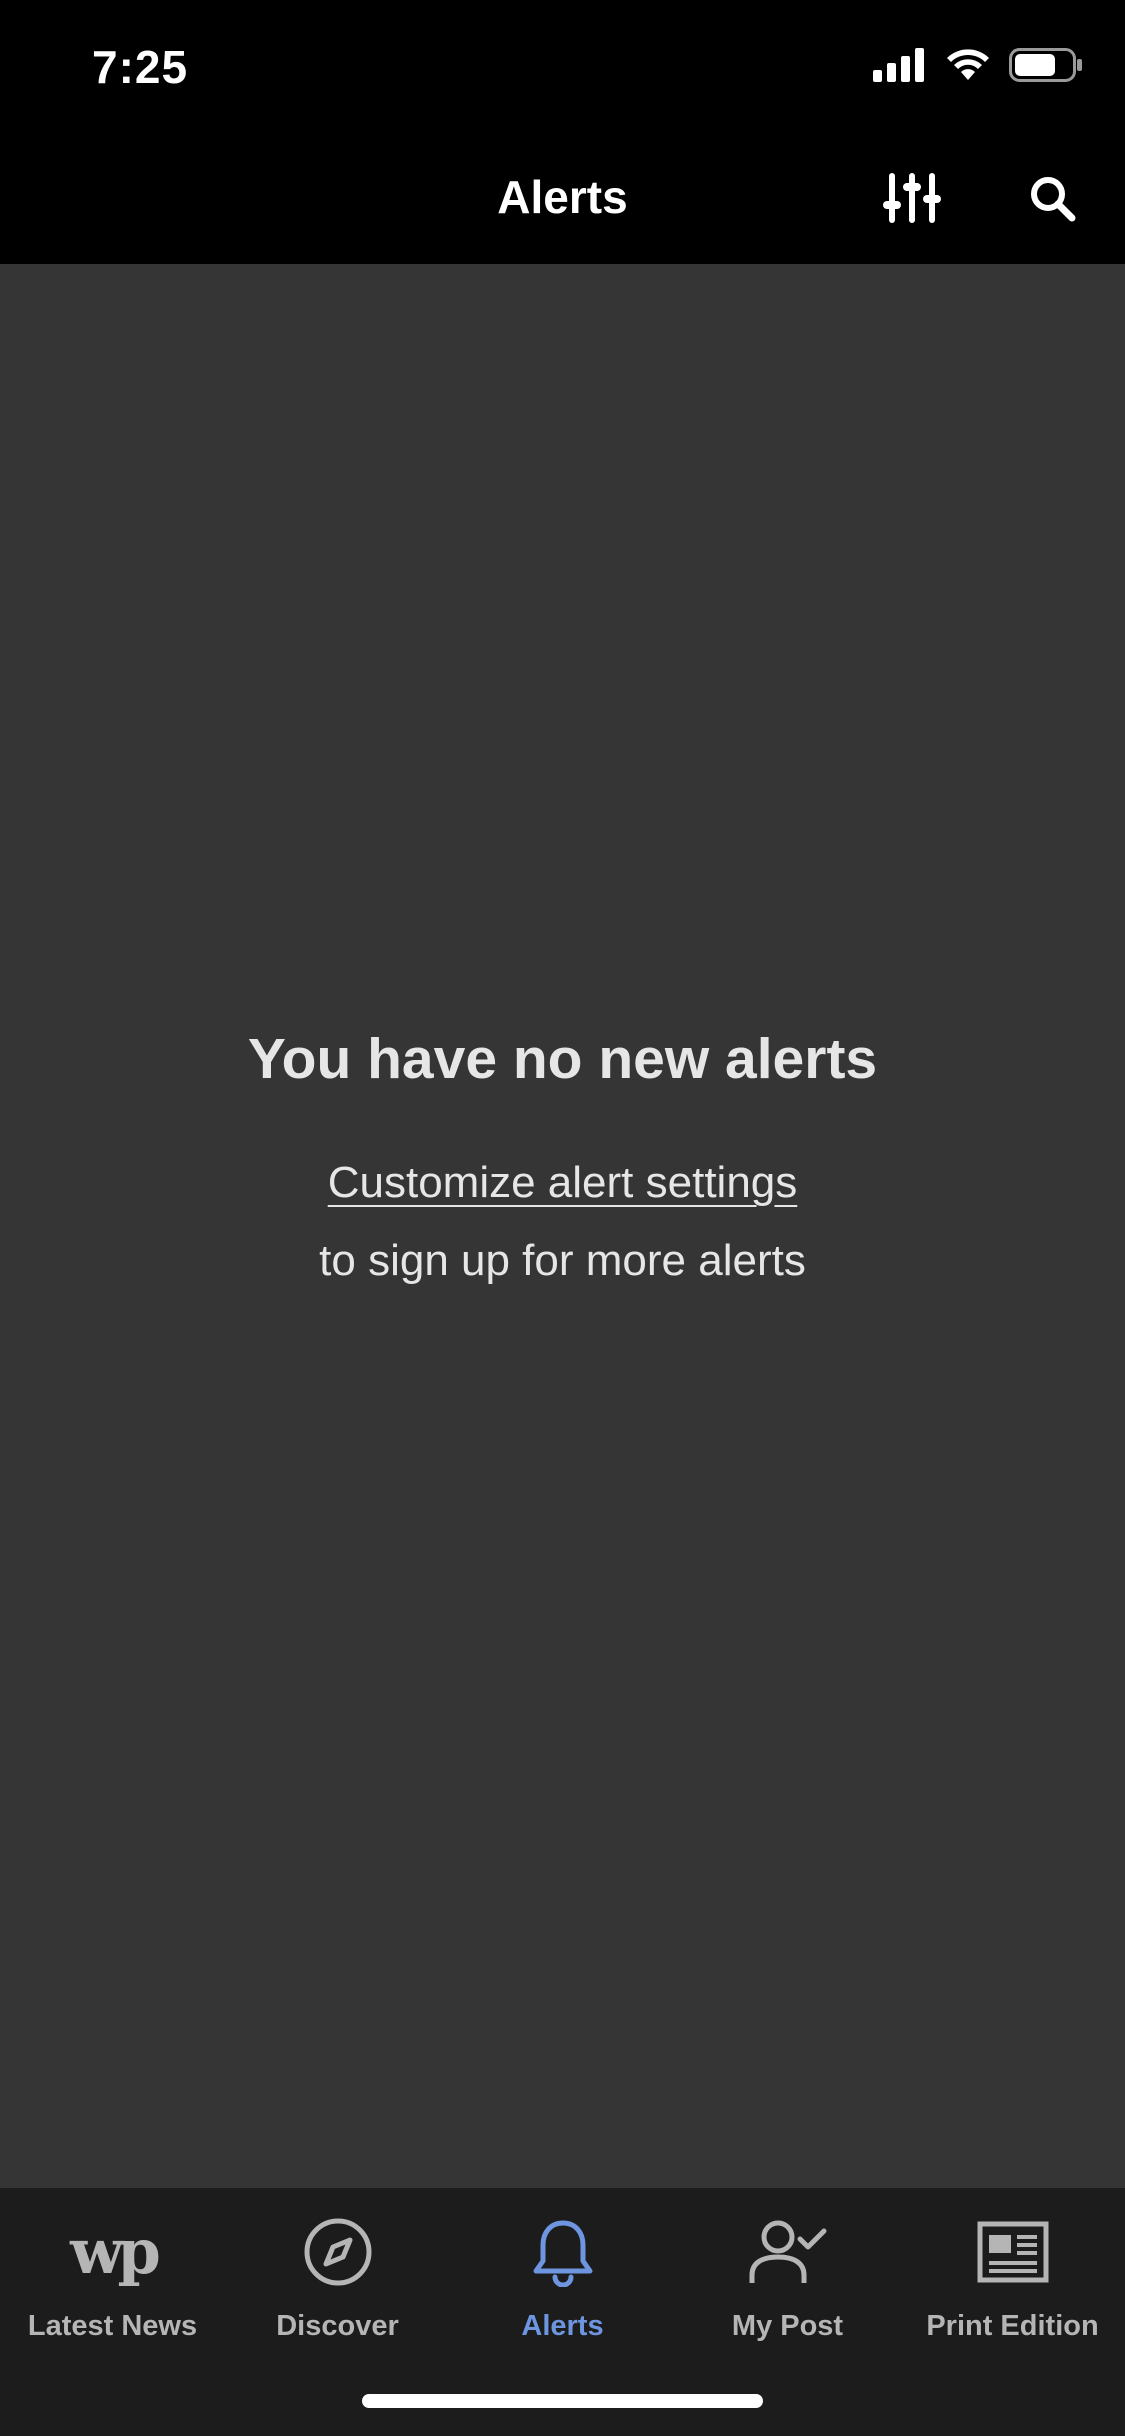 This screenshot has height=2436, width=1125. Describe the element at coordinates (562, 2326) in the screenshot. I see `nav-label: Alerts` at that location.